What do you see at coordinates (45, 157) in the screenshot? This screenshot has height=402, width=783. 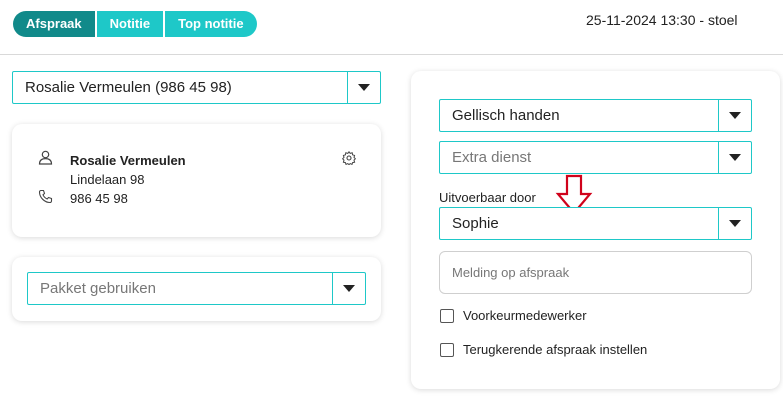 I see `person-icon` at bounding box center [45, 157].